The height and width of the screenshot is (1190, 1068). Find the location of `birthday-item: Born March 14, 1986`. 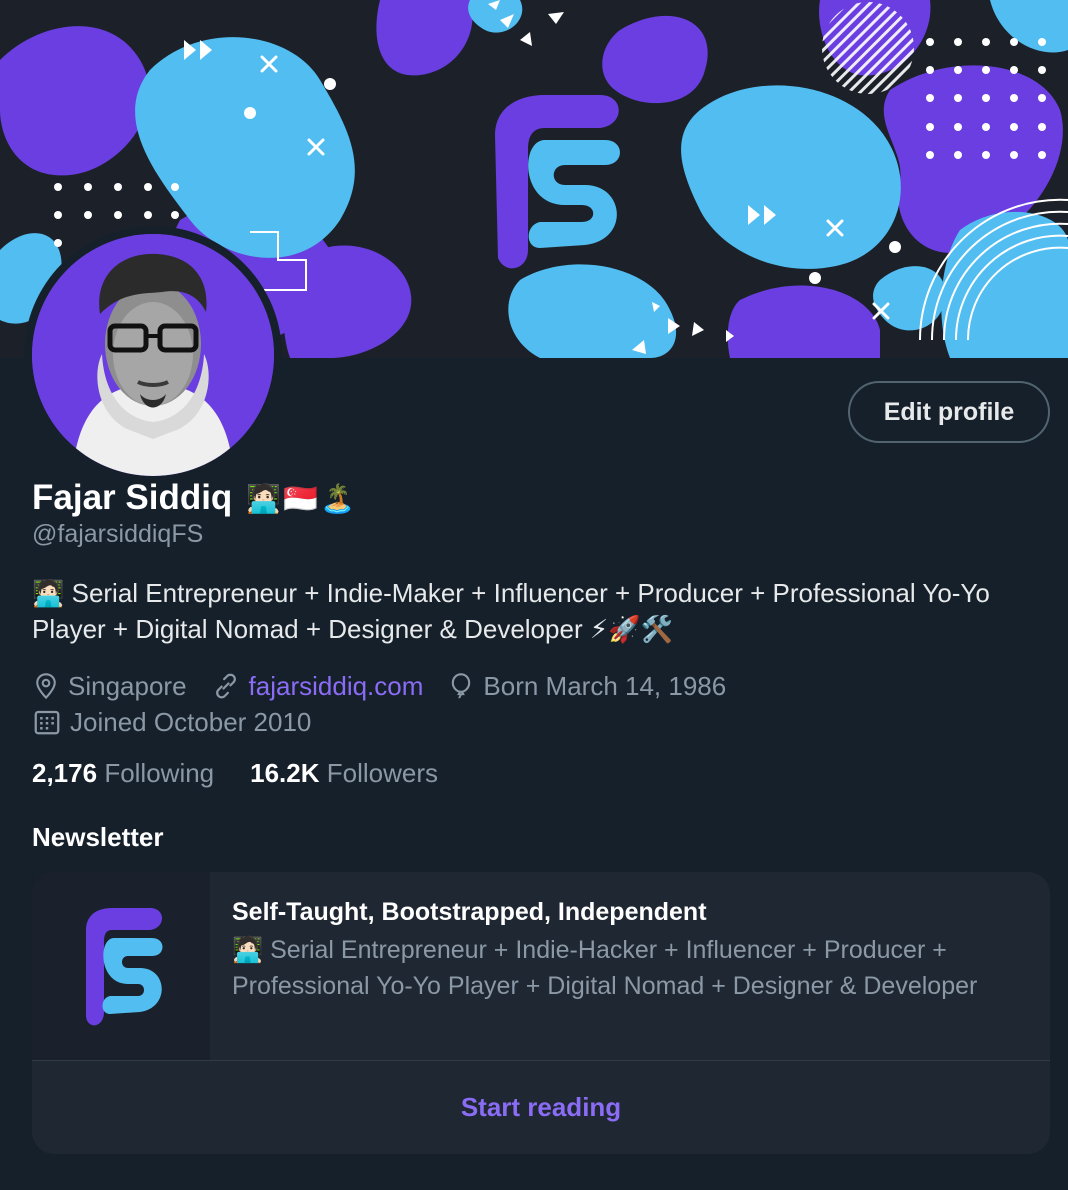

birthday-item: Born March 14, 1986 is located at coordinates (586, 686).